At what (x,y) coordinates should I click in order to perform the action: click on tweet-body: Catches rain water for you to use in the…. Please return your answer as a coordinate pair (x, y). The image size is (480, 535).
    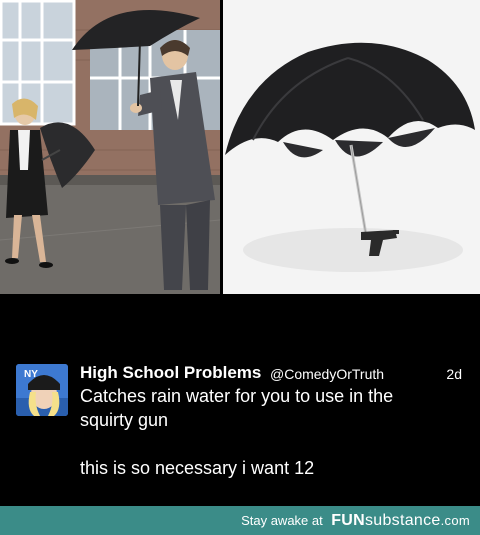
    Looking at the image, I should click on (272, 432).